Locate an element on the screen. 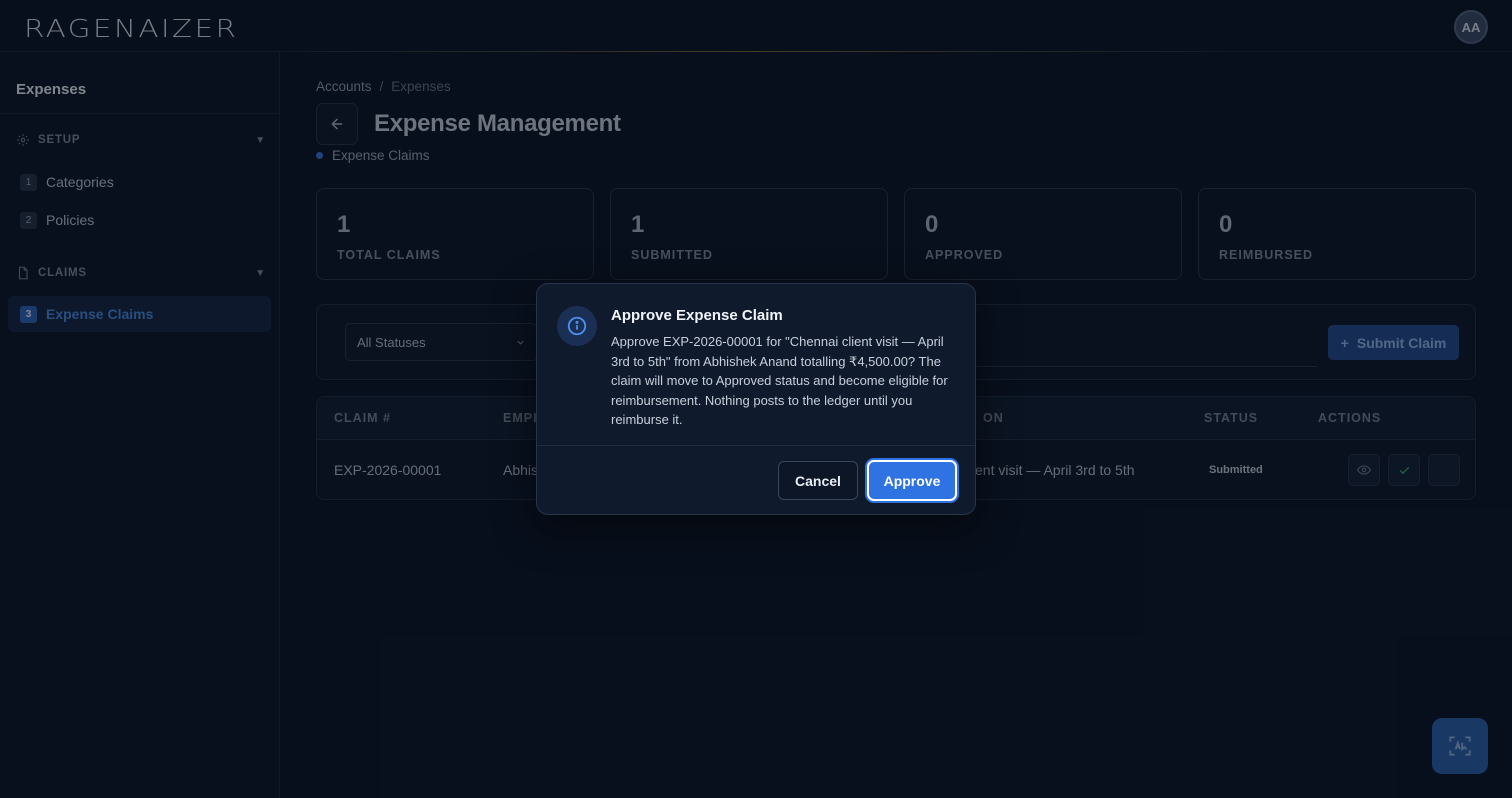 The image size is (1512, 798). info-icon is located at coordinates (577, 326).